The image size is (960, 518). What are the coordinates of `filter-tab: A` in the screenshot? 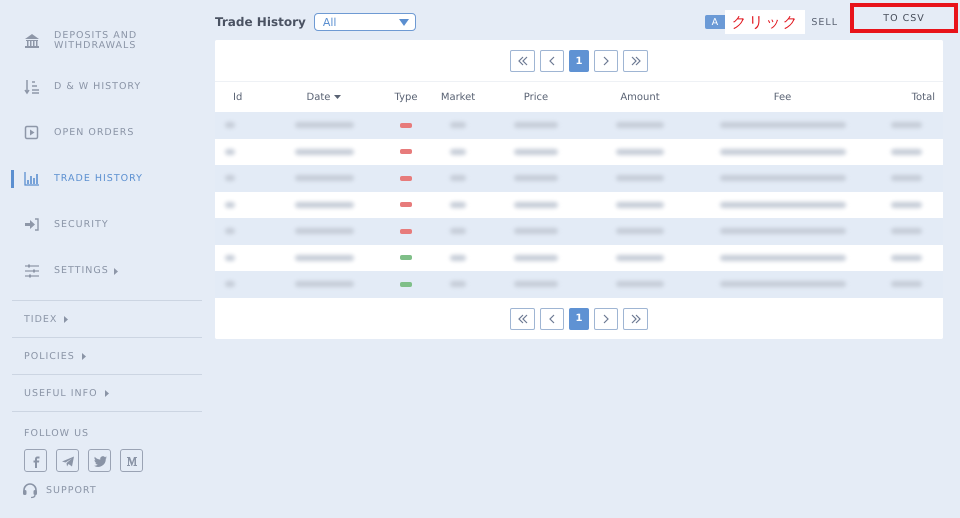 It's located at (715, 22).